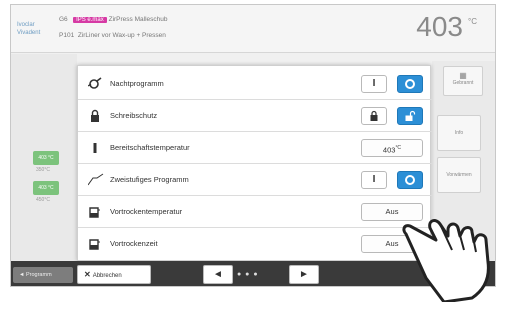 The width and height of the screenshot is (508, 311). I want to click on svg-text: Ivoclar, so click(26, 25).